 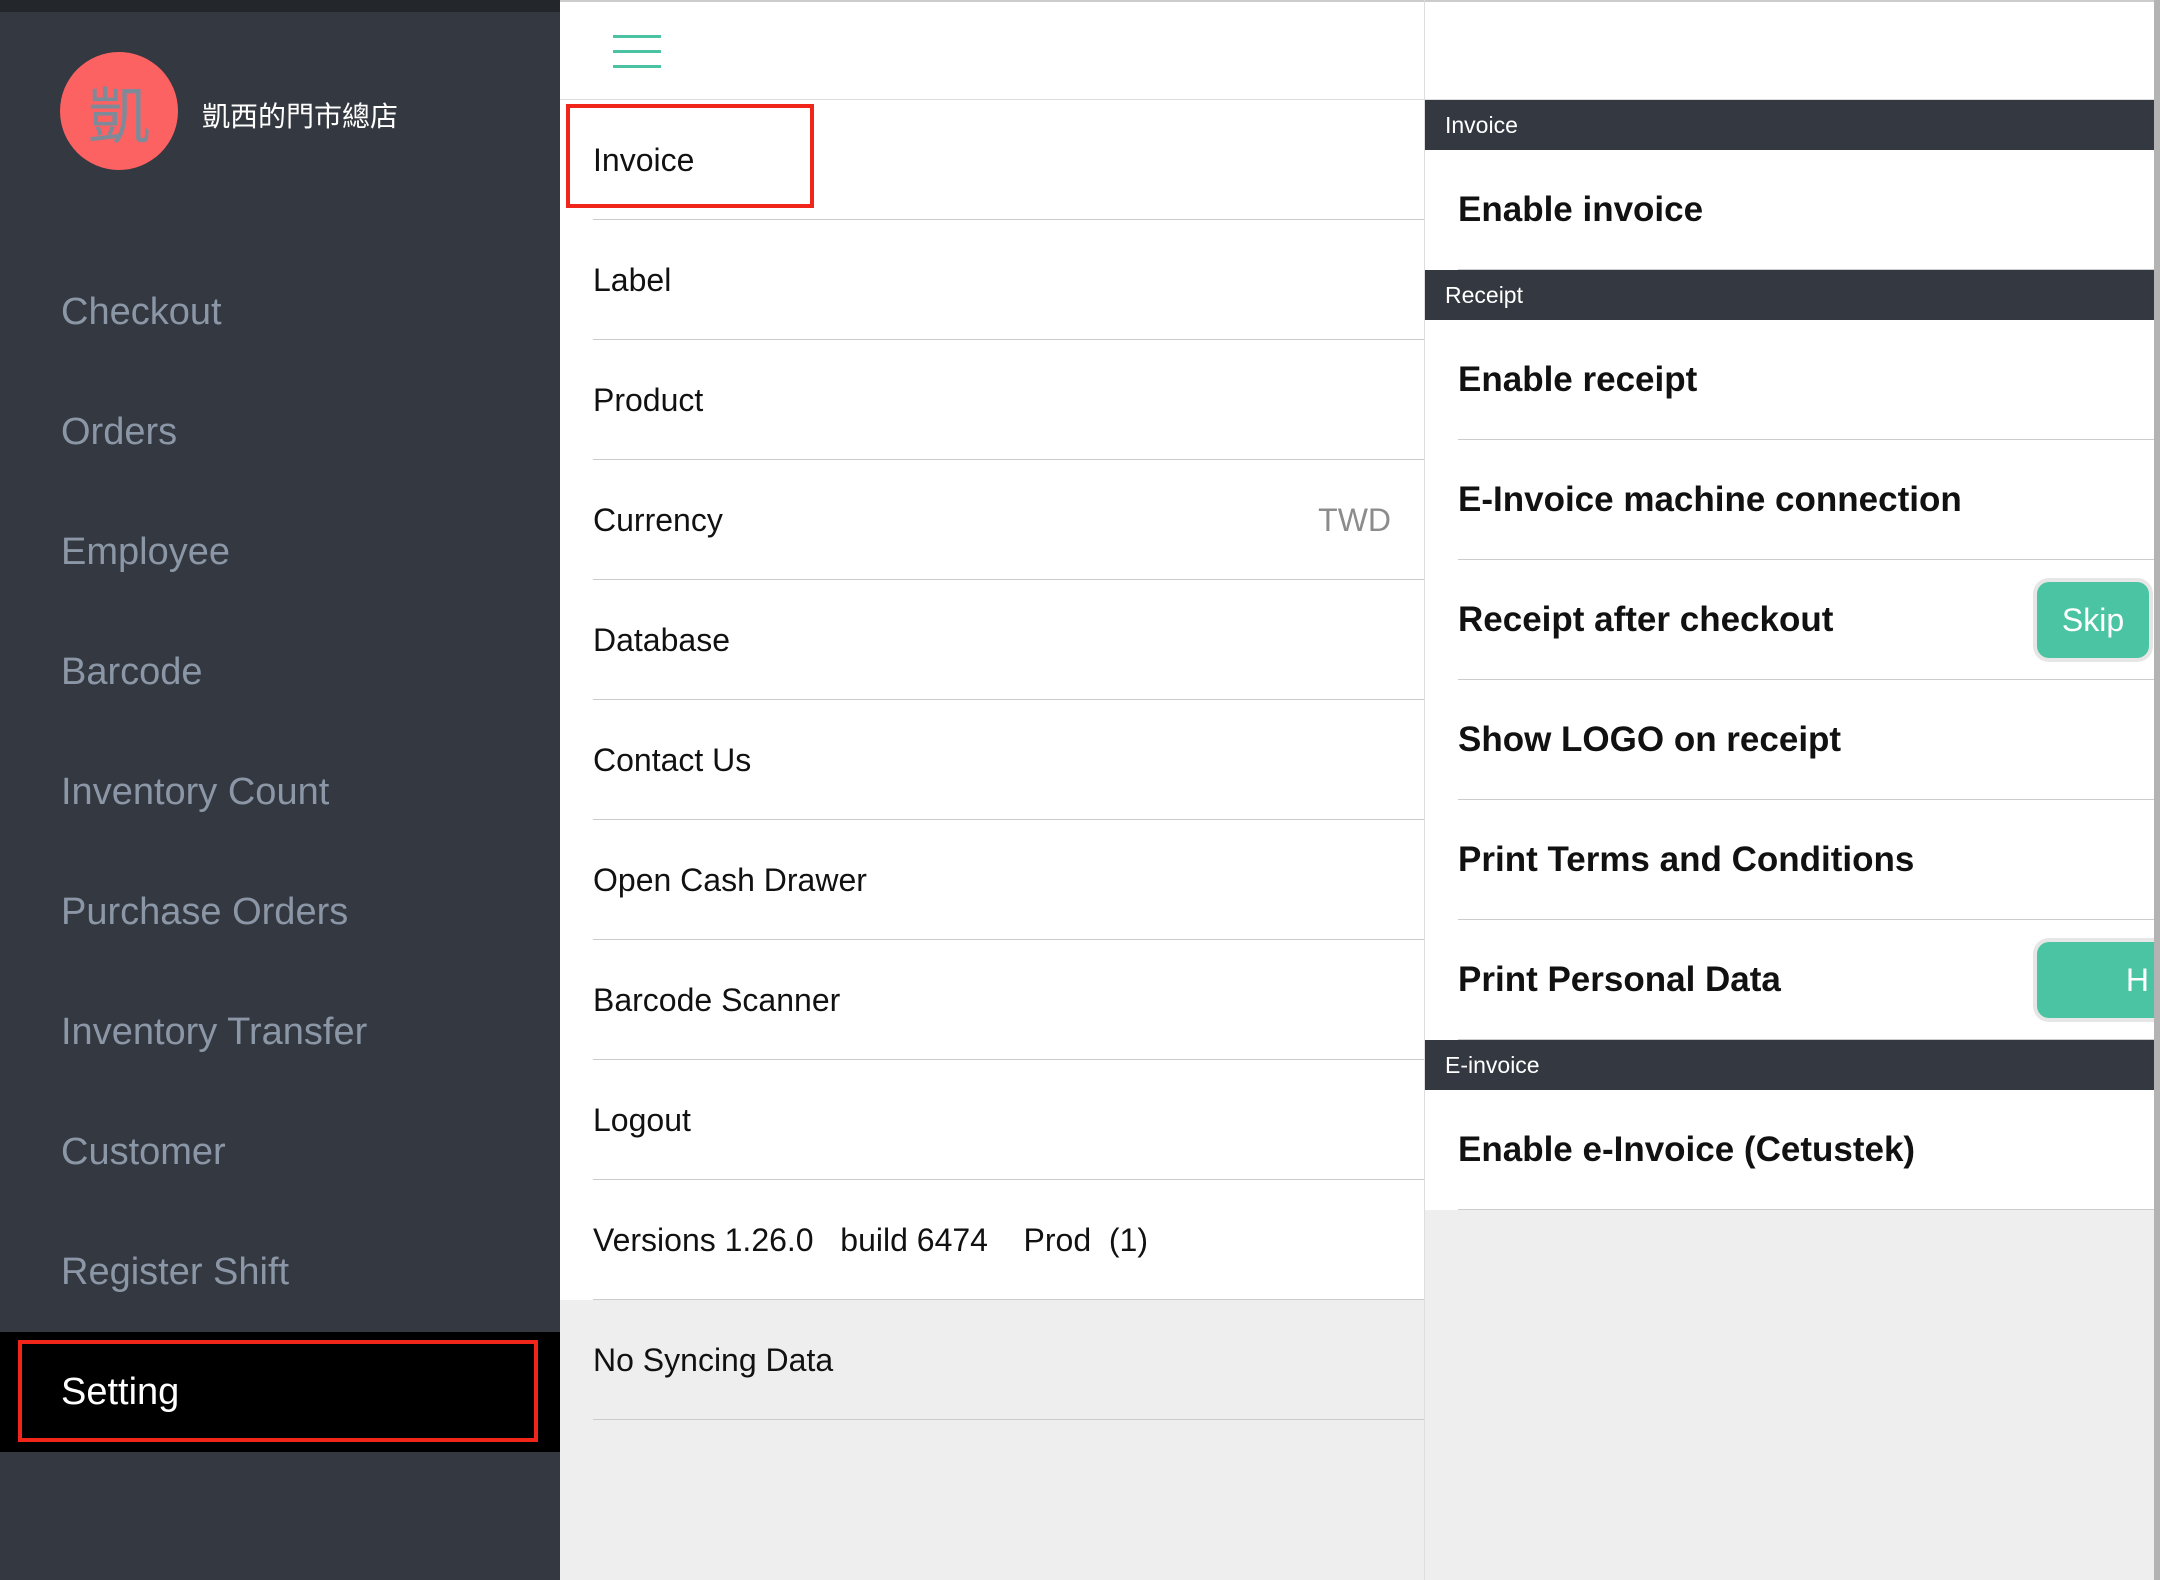 What do you see at coordinates (1619, 979) in the screenshot?
I see `setting-label: Print Personal Data` at bounding box center [1619, 979].